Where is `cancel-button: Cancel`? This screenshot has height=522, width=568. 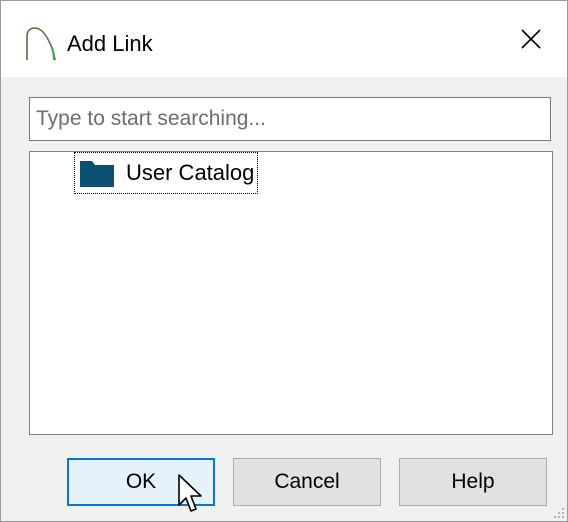
cancel-button: Cancel is located at coordinates (307, 482).